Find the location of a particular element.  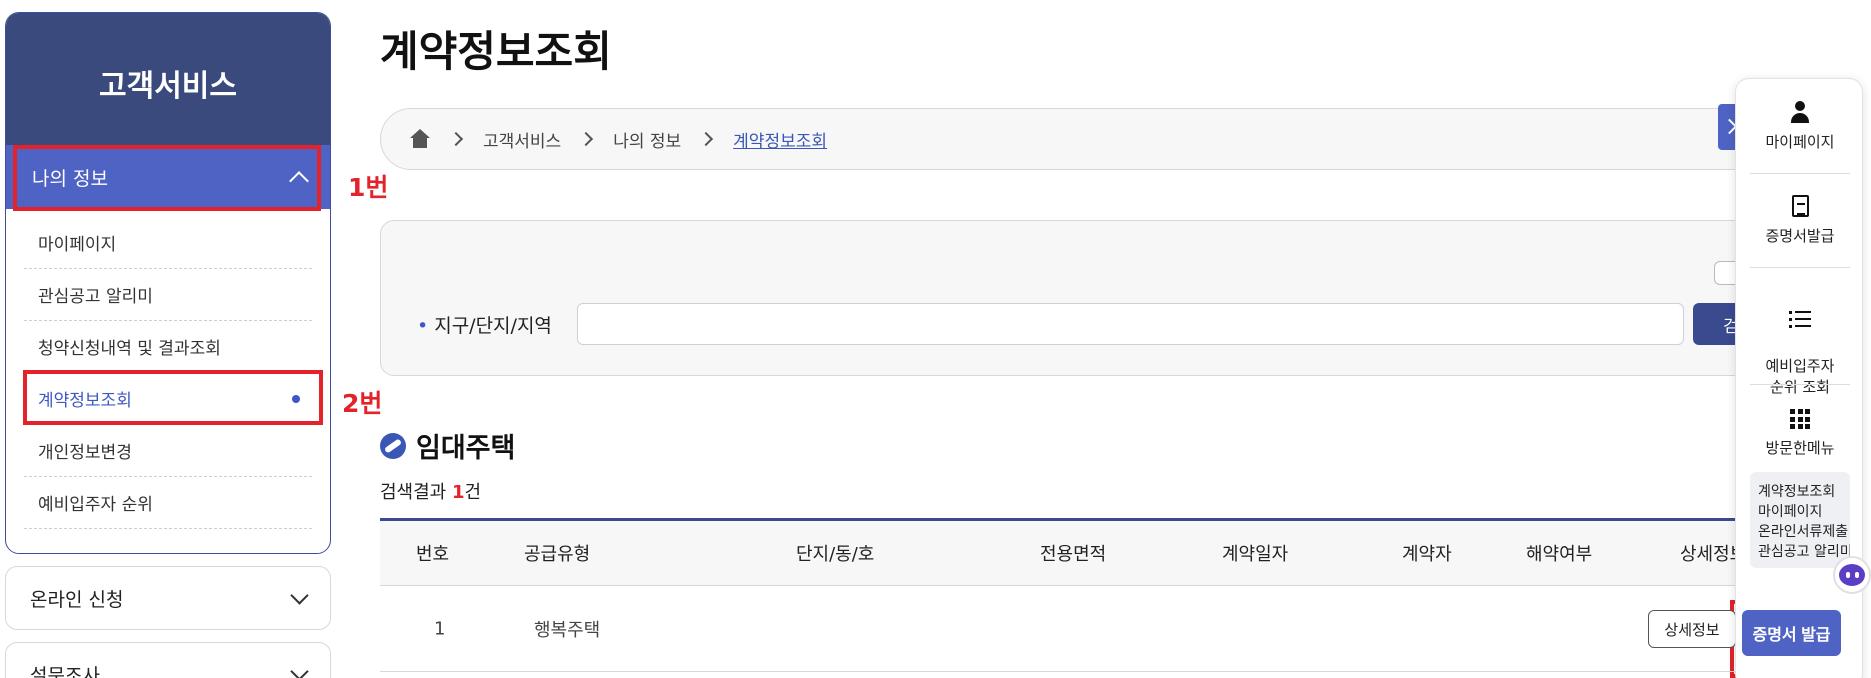

result-count: 검색결과 1건 is located at coordinates (430, 491).